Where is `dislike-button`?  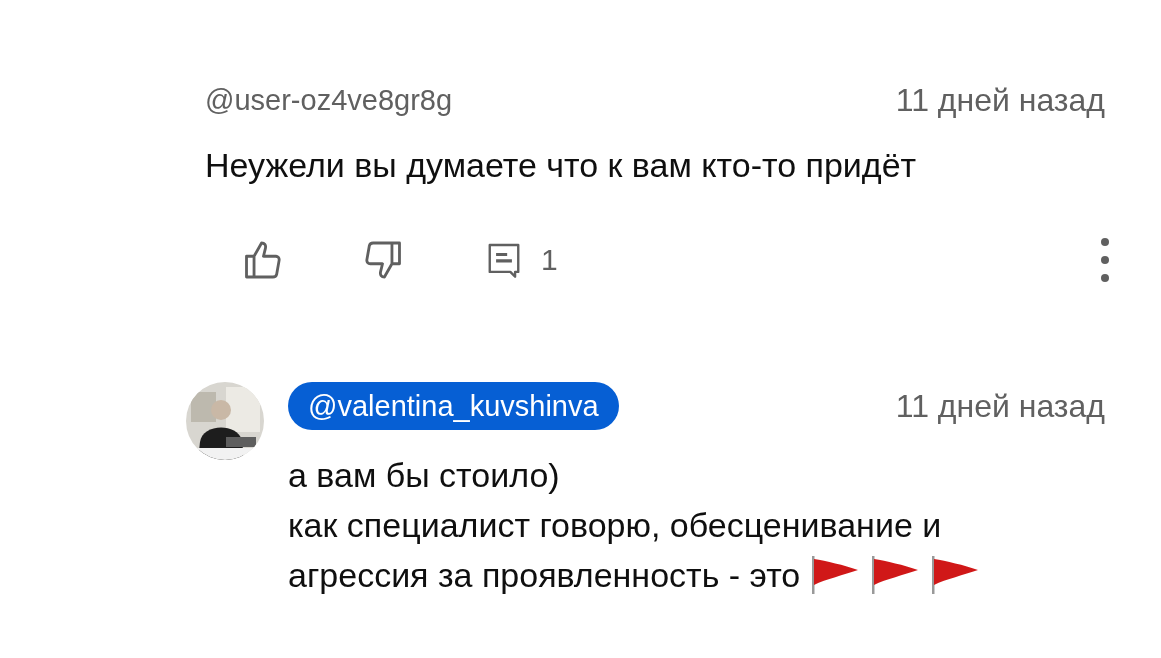
dislike-button is located at coordinates (383, 260).